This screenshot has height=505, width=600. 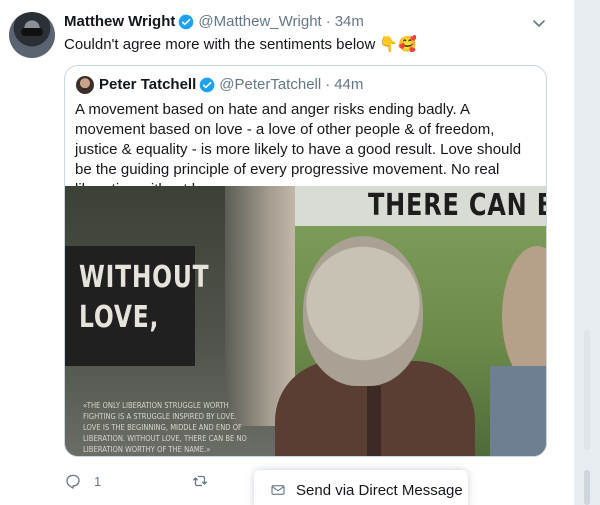 I want to click on retweet-button, so click(x=200, y=481).